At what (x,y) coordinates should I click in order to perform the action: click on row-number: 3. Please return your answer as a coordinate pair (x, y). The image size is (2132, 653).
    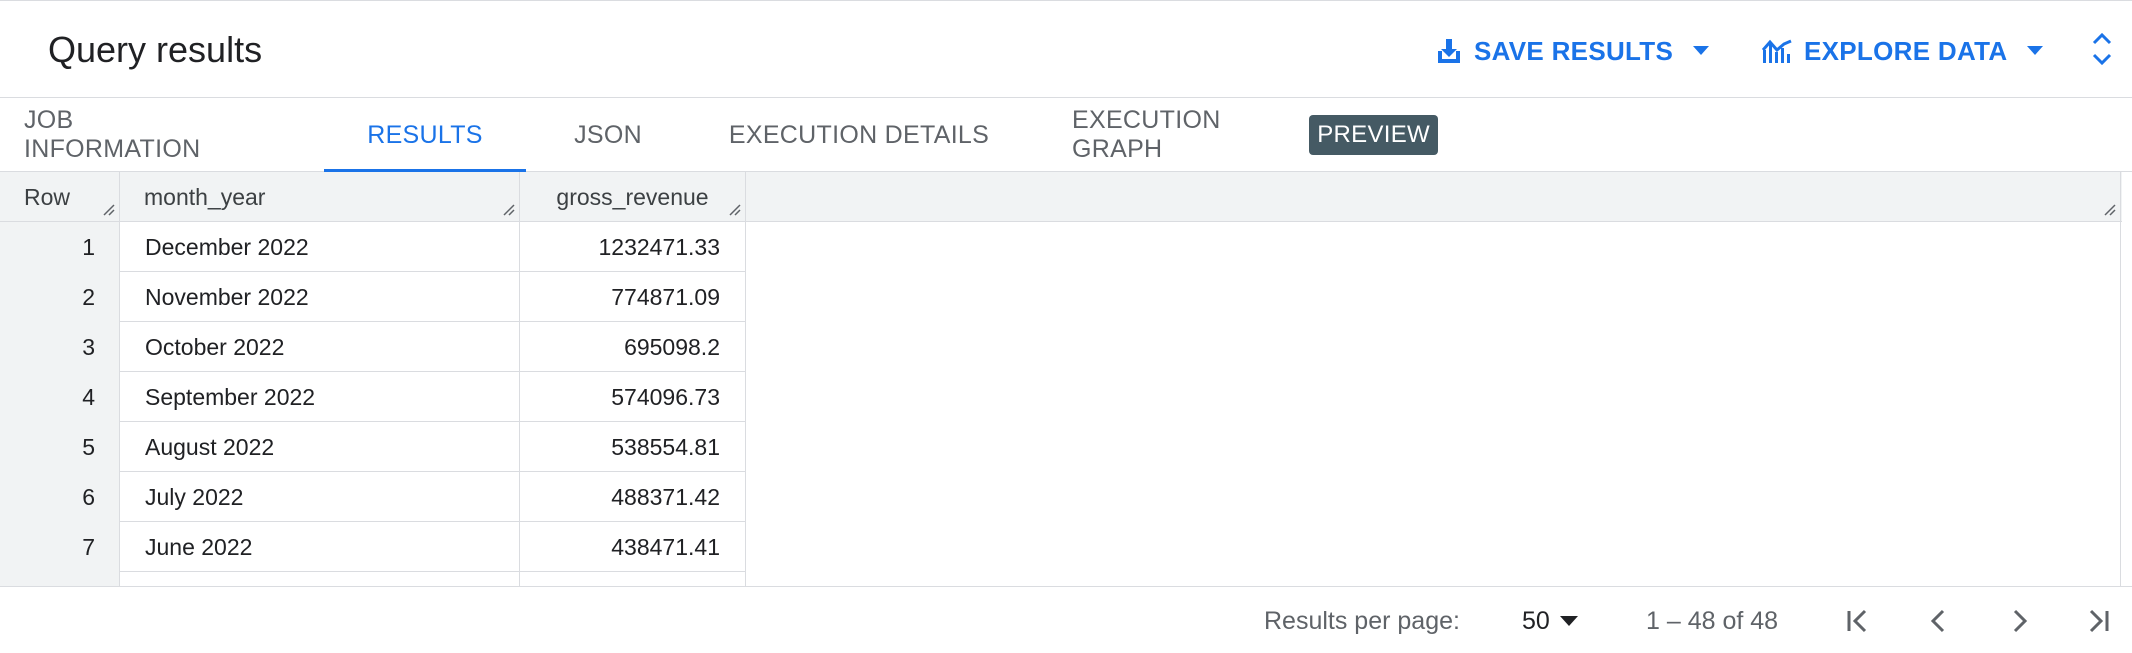
    Looking at the image, I should click on (60, 347).